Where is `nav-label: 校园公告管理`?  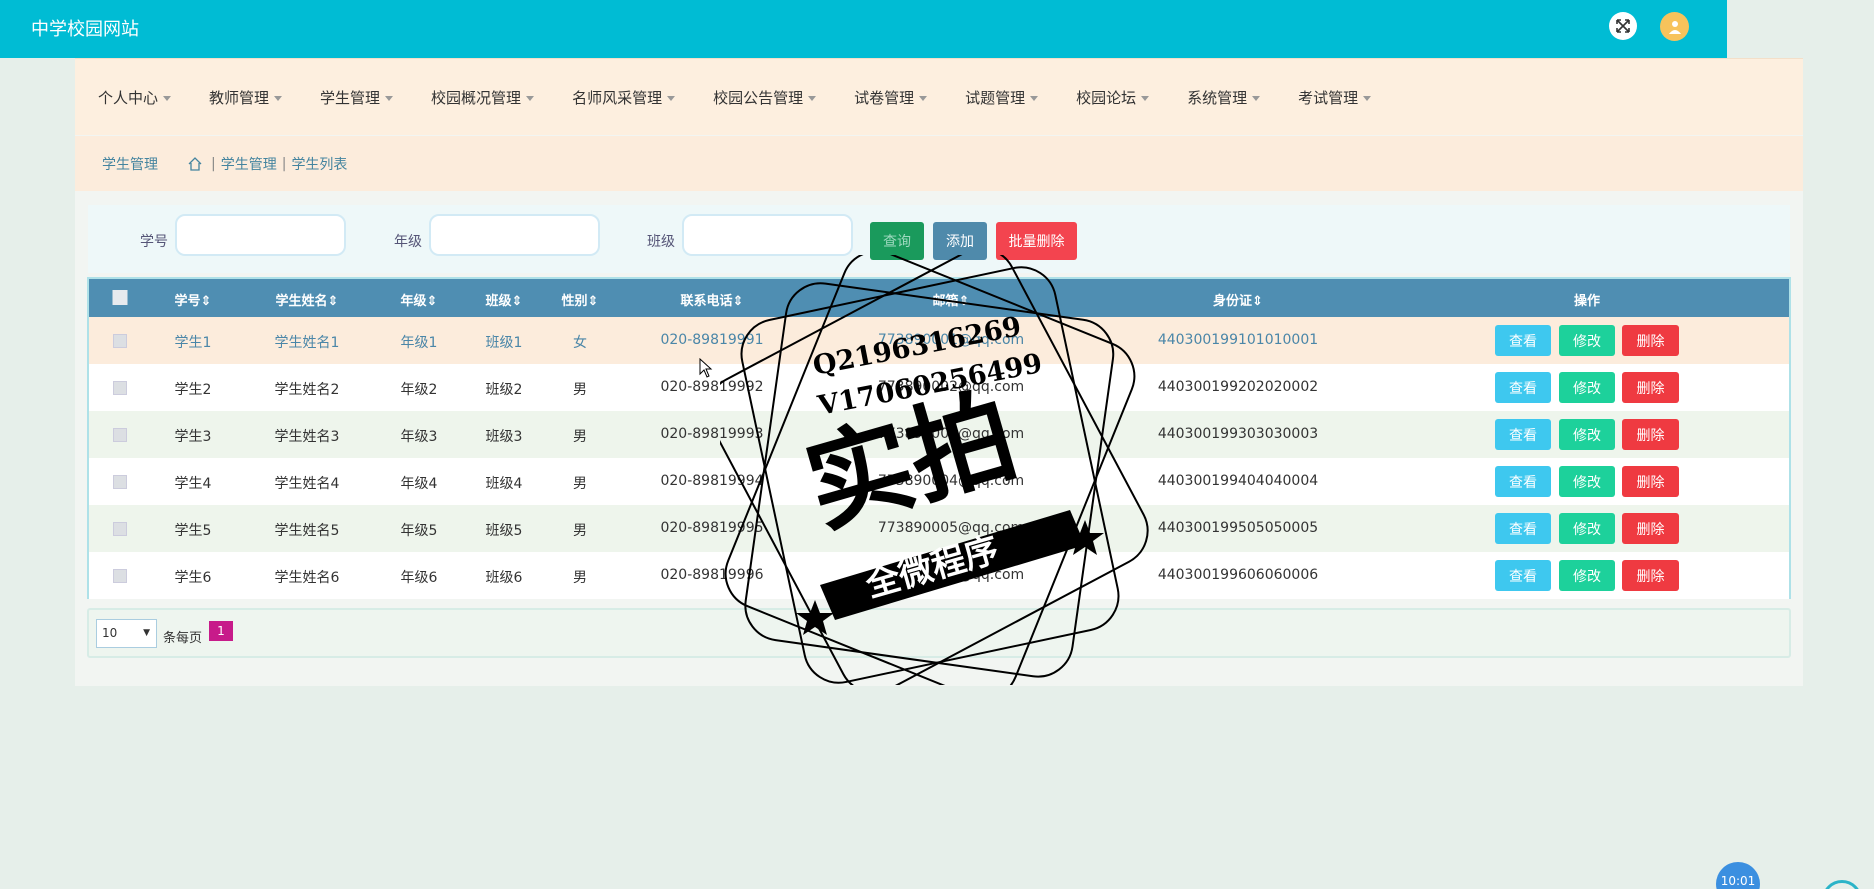
nav-label: 校园公告管理 is located at coordinates (758, 97).